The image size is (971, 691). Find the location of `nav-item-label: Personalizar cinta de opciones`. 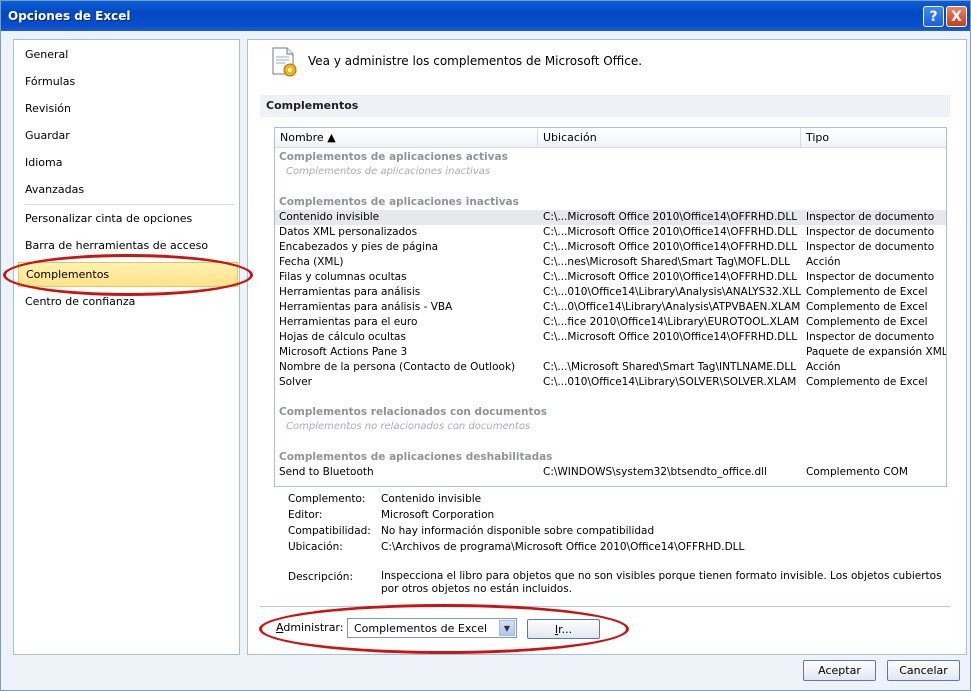

nav-item-label: Personalizar cinta de opciones is located at coordinates (109, 218).